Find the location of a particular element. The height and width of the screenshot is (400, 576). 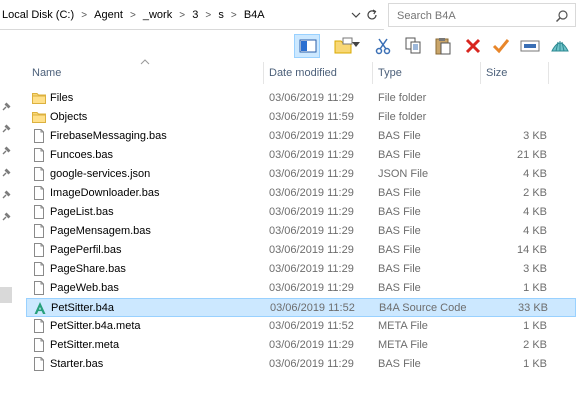

cut-button is located at coordinates (383, 46).